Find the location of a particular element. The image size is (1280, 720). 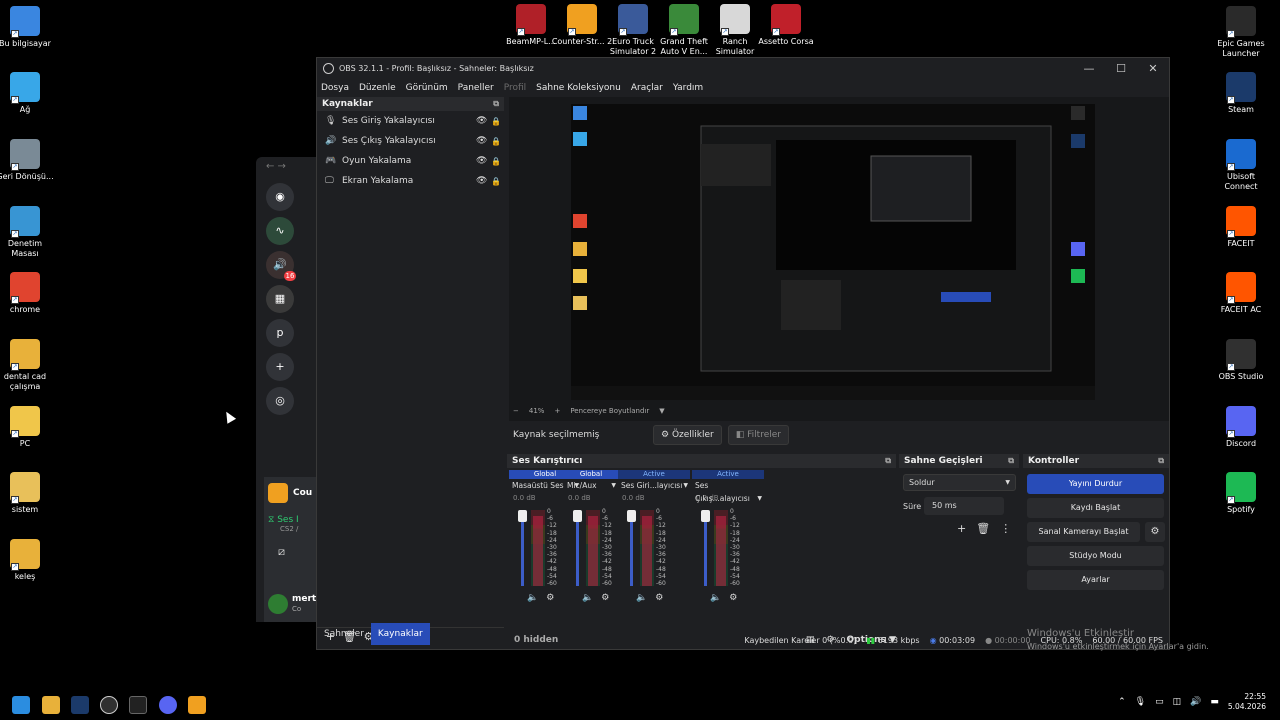

menu-item: Araçlar is located at coordinates (647, 88).